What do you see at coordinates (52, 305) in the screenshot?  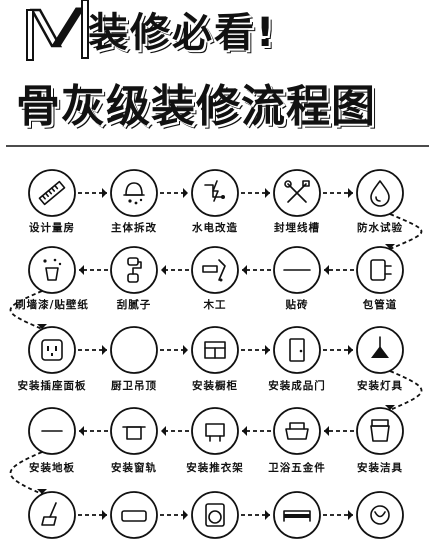 I see `step-label: 刷墙漆/贴壁纸` at bounding box center [52, 305].